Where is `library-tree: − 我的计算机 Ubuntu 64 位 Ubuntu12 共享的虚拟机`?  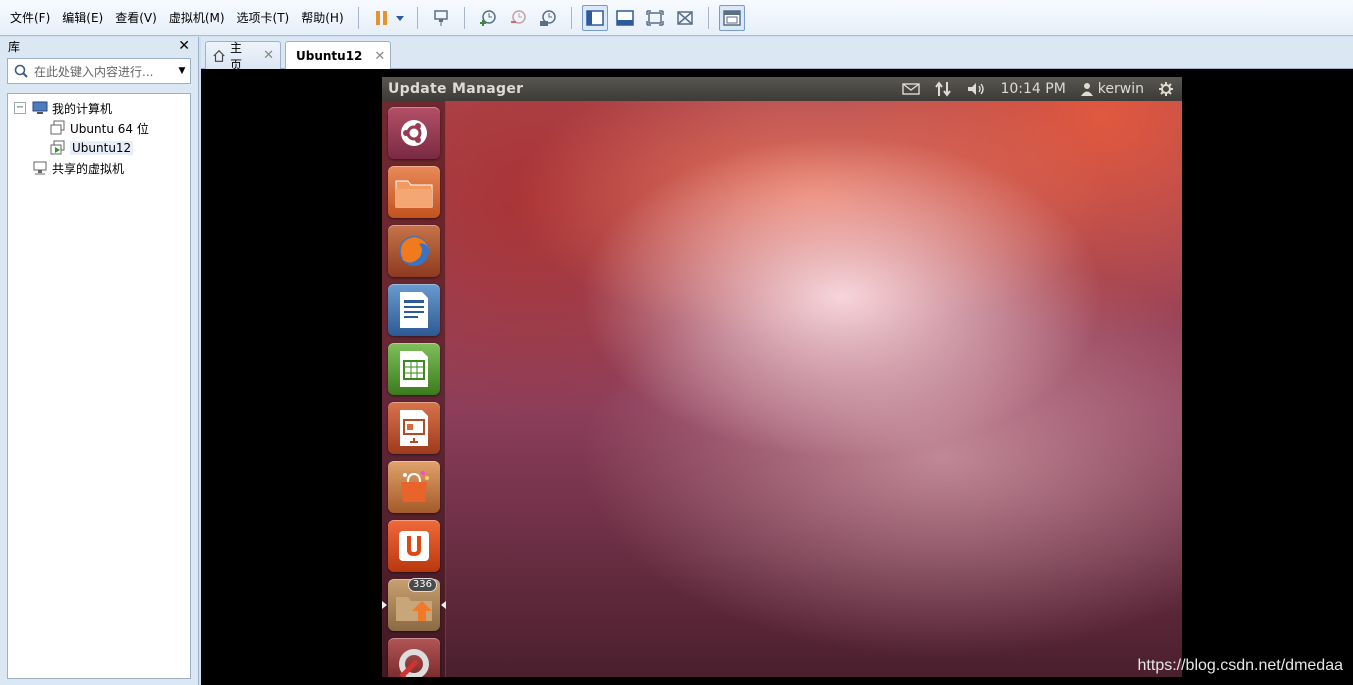
library-tree: − 我的计算机 Ubuntu 64 位 Ubuntu12 共享的虚拟机 is located at coordinates (99, 386).